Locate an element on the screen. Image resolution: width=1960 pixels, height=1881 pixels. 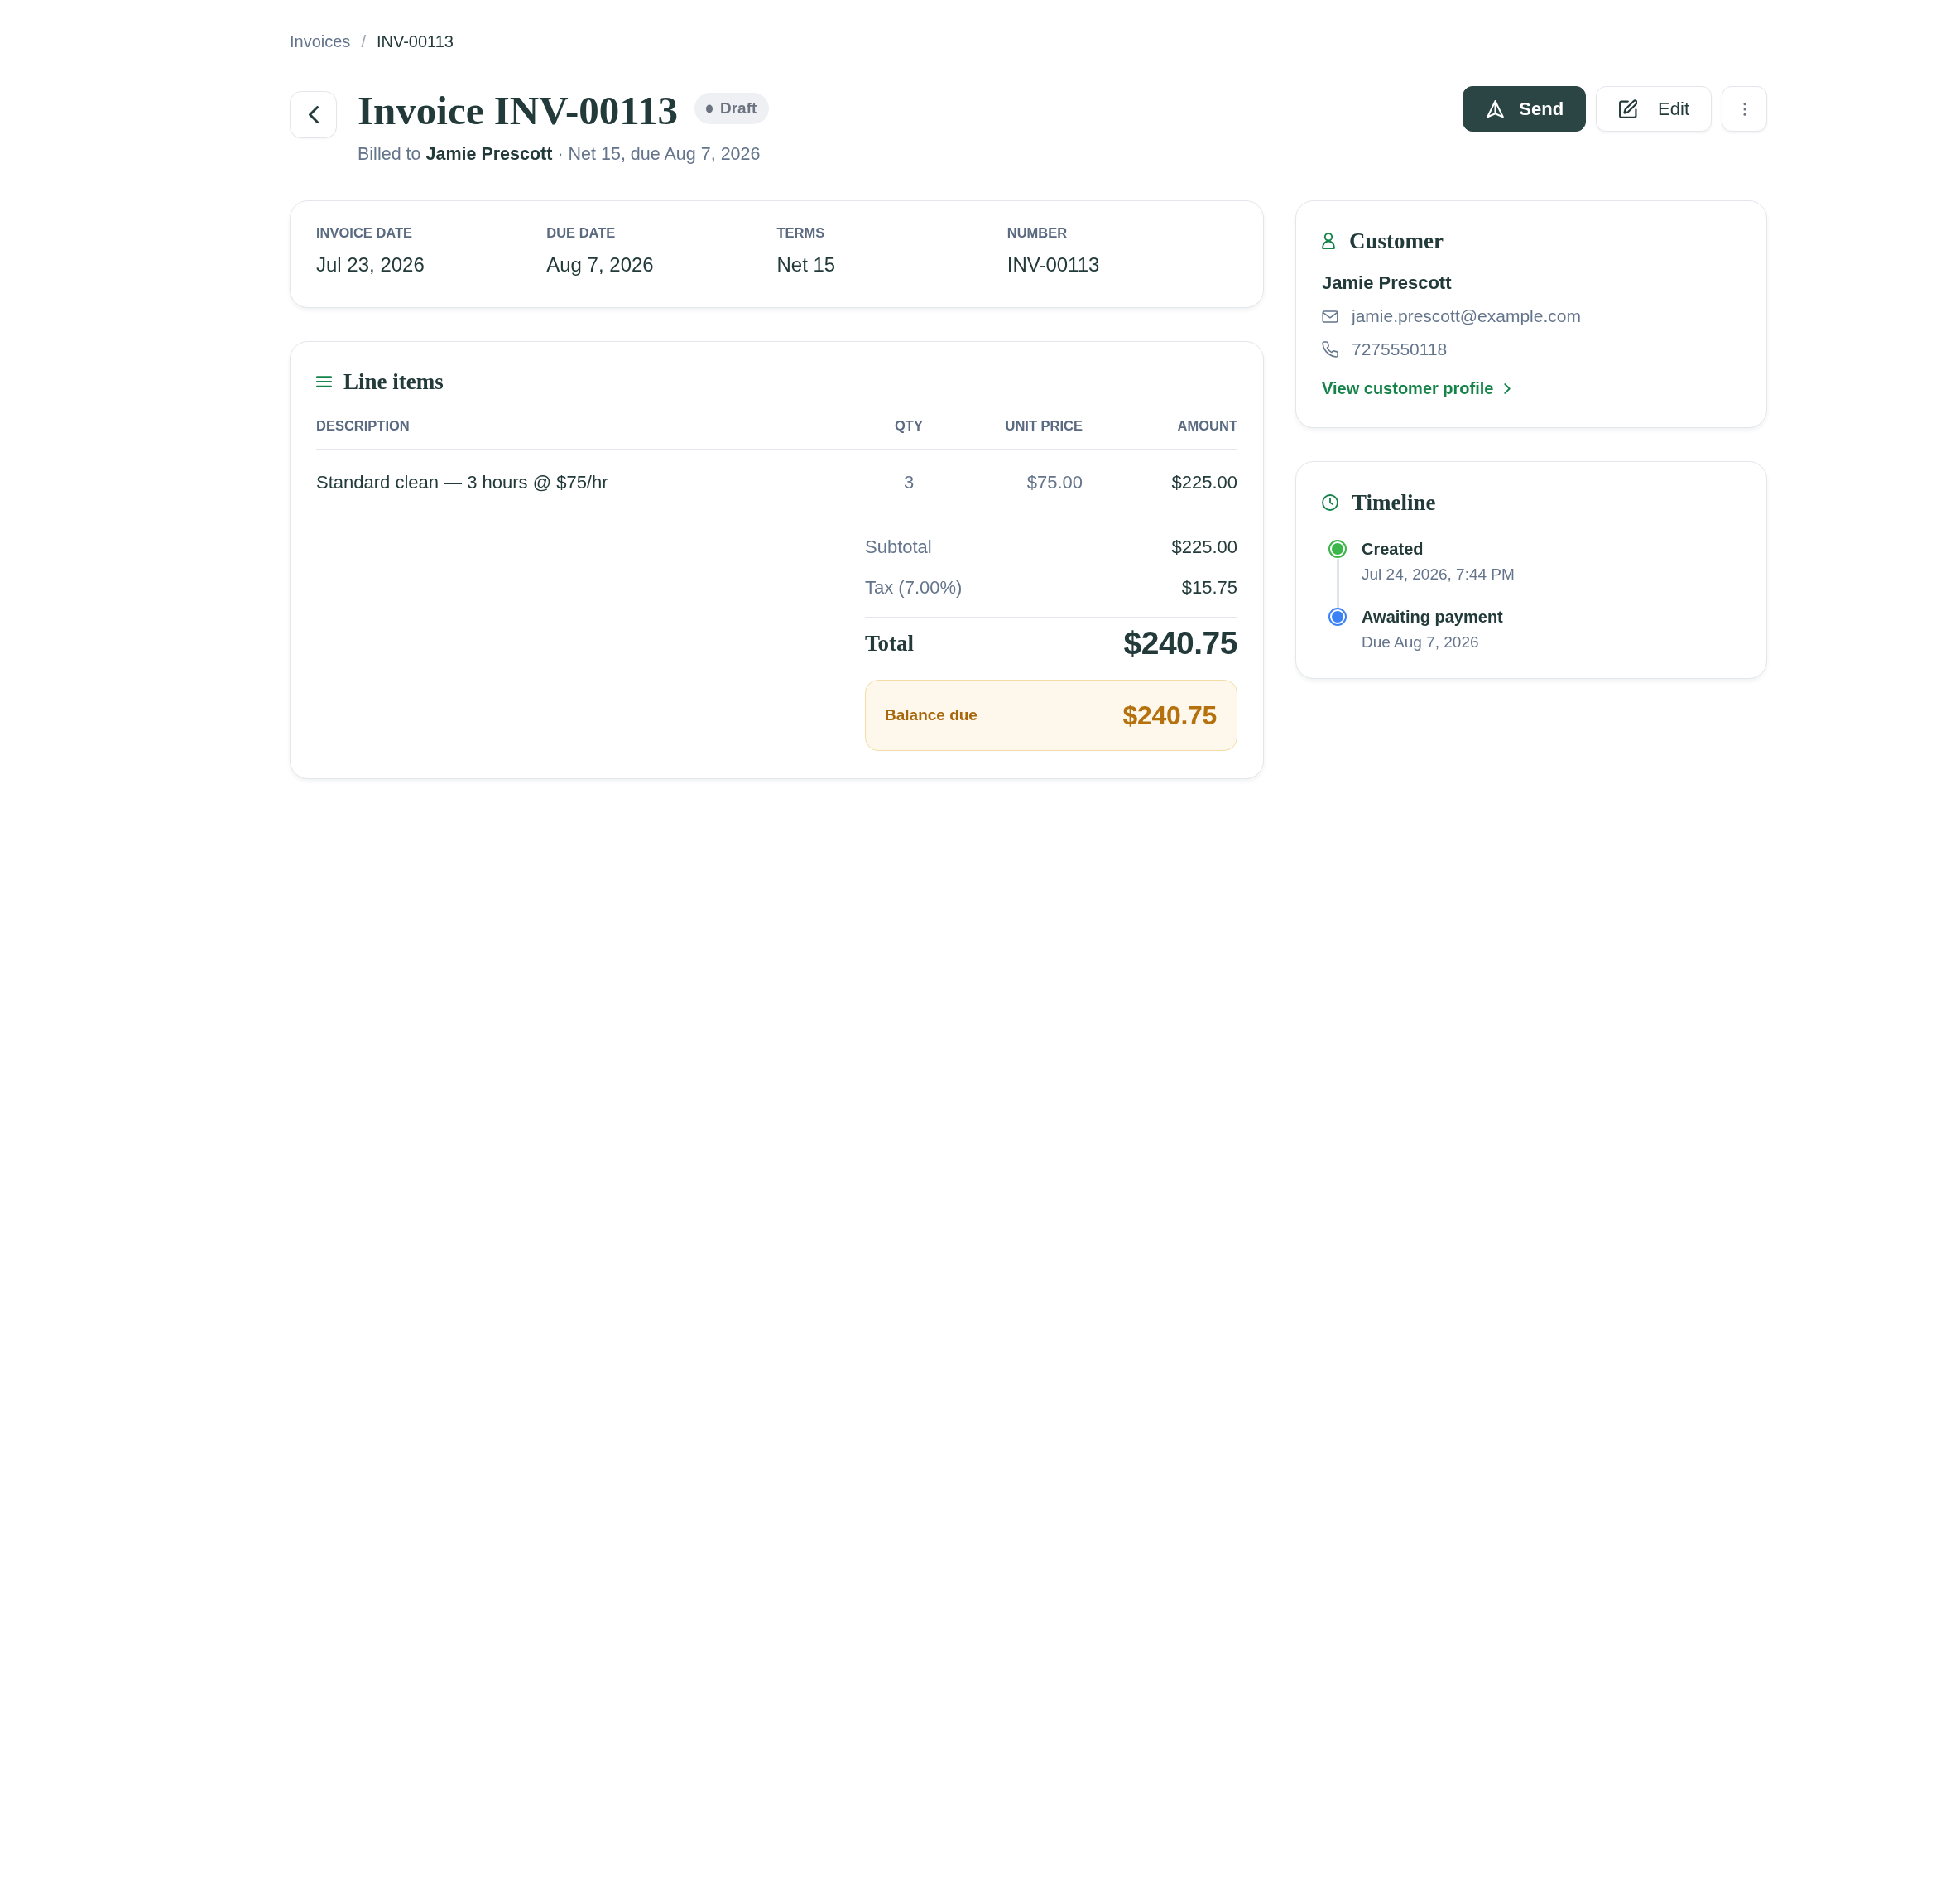
column-header: AMOUNT is located at coordinates (1207, 425).